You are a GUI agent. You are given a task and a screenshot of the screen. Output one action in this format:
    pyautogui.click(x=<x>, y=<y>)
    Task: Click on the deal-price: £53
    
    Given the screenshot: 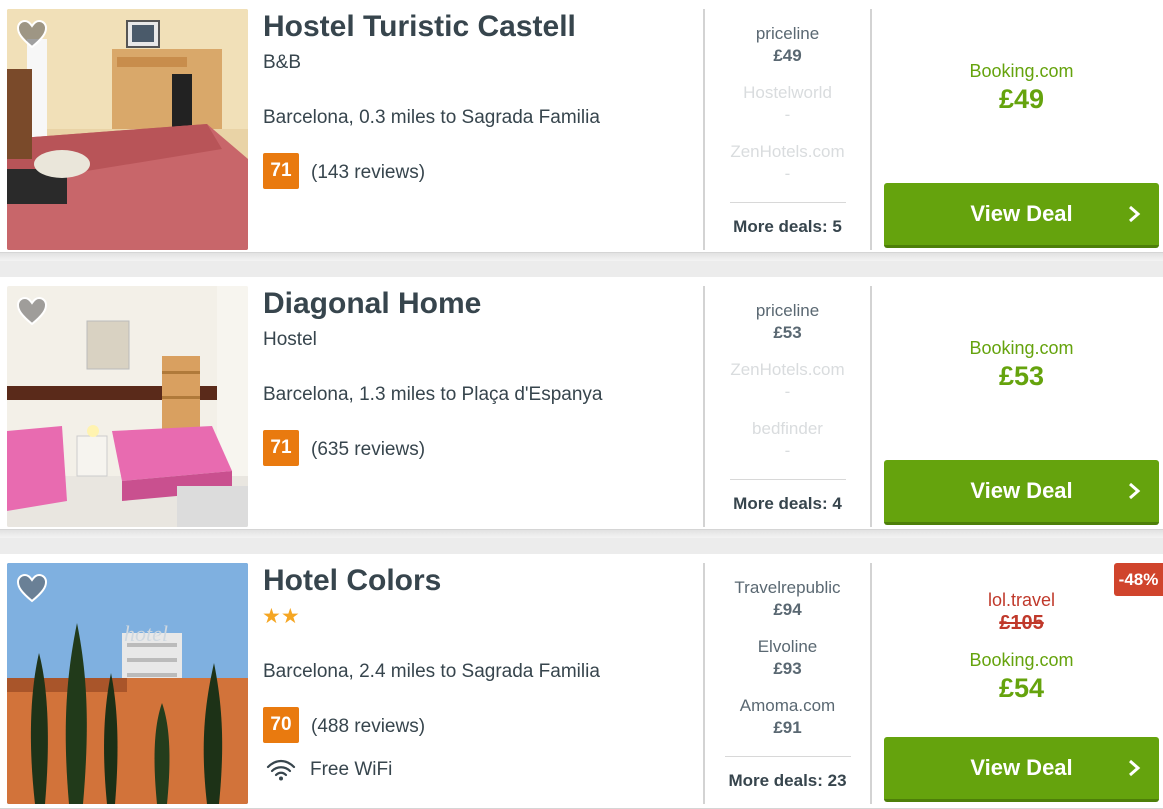 What is the action you would take?
    pyautogui.click(x=1021, y=376)
    